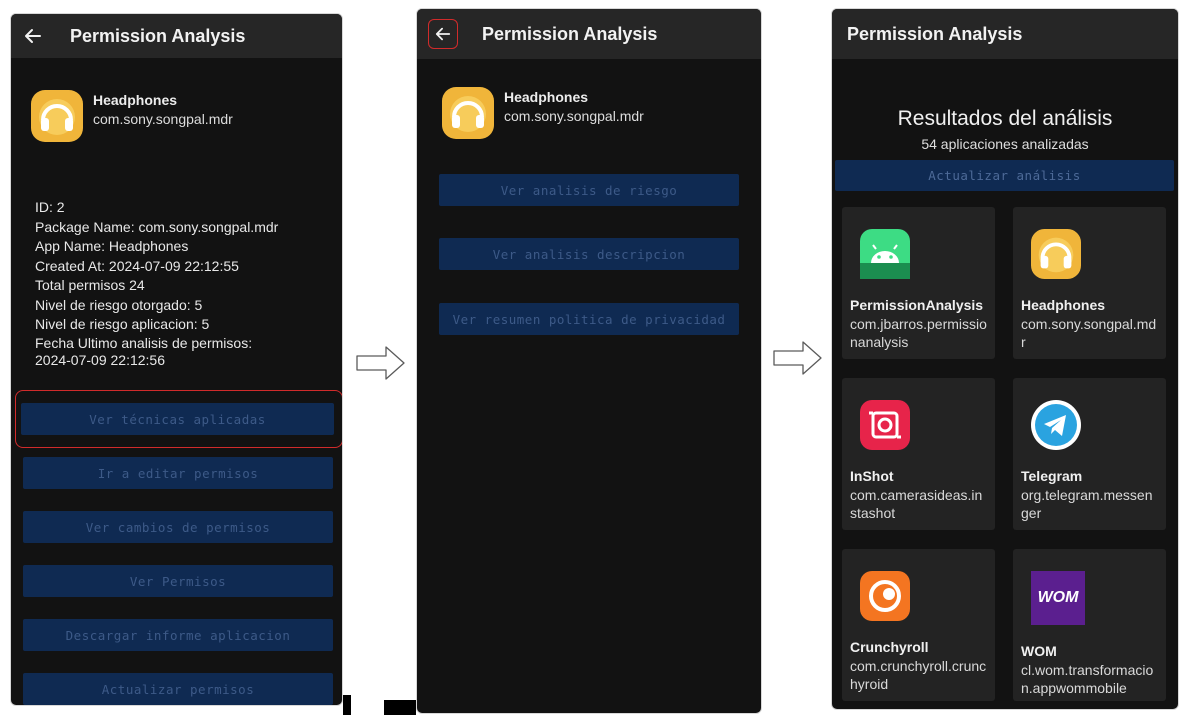 Image resolution: width=1180 pixels, height=715 pixels. What do you see at coordinates (889, 647) in the screenshot?
I see `app-card-name: Crunchyroll` at bounding box center [889, 647].